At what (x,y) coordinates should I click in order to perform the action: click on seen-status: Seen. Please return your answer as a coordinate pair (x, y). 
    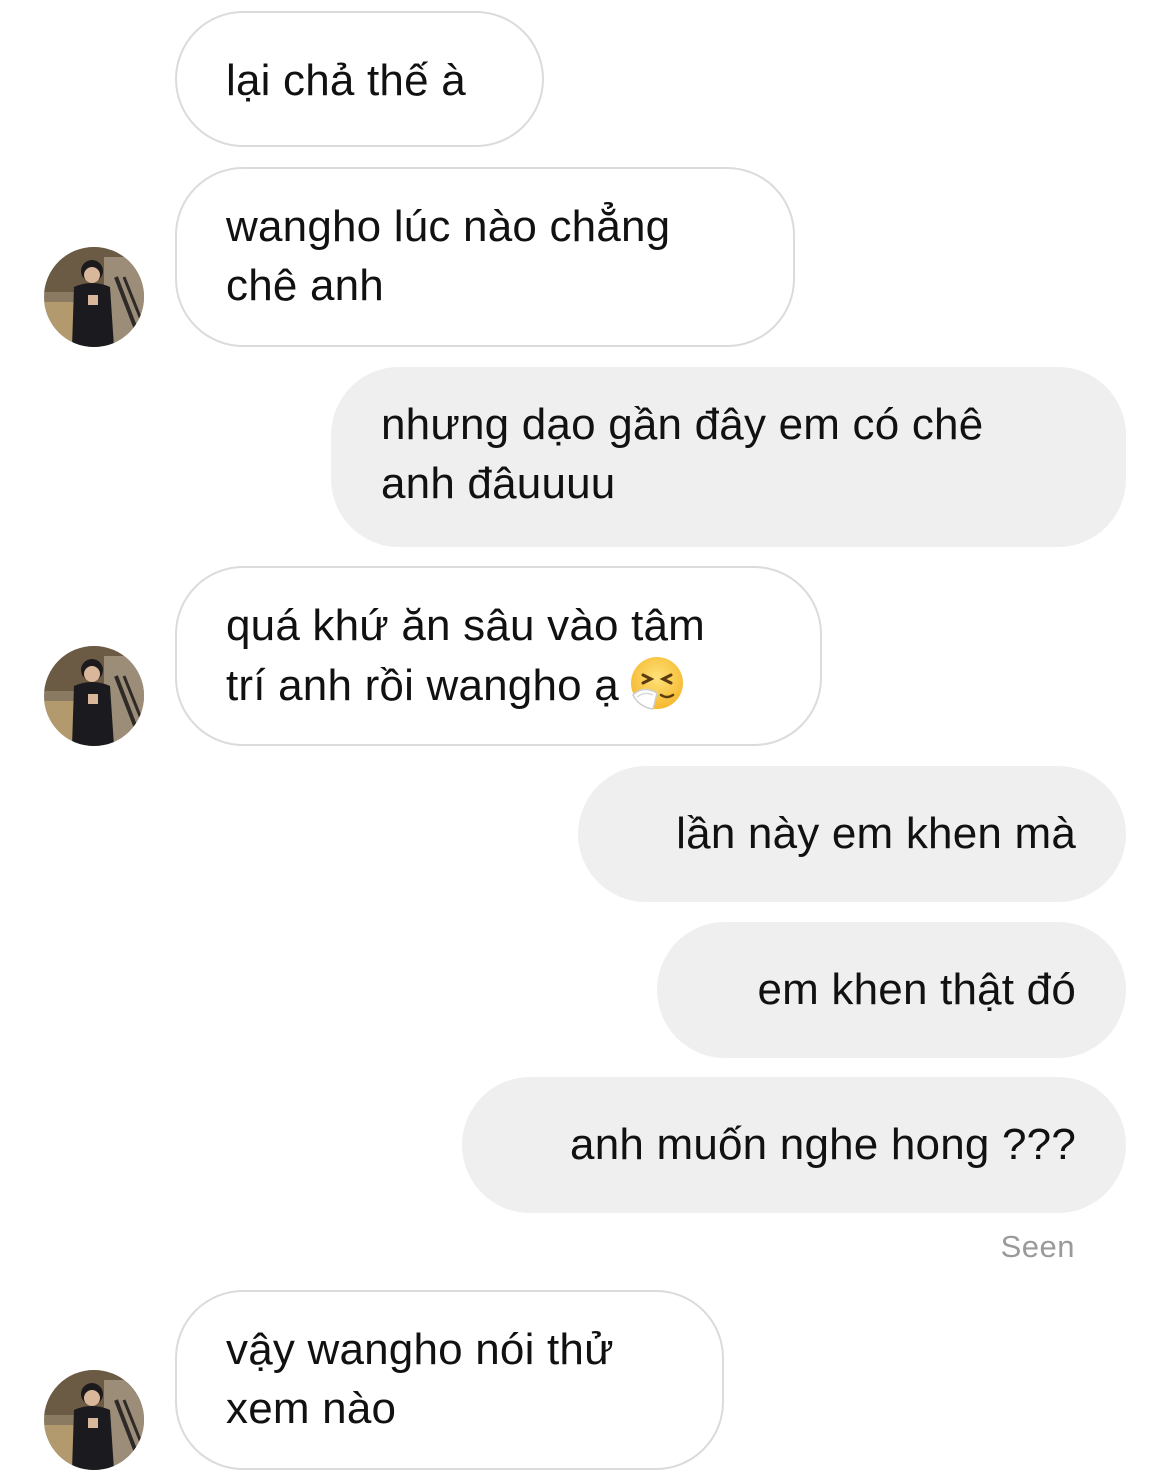
    Looking at the image, I should click on (1037, 1246).